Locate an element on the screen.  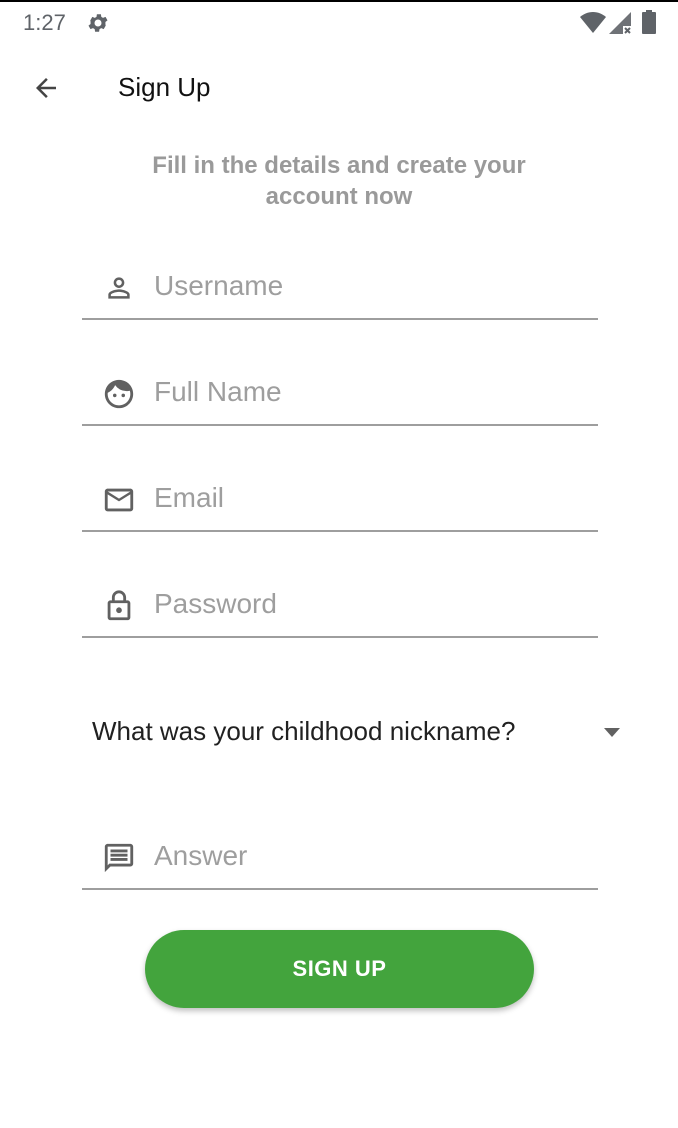
mail-icon is located at coordinates (119, 500).